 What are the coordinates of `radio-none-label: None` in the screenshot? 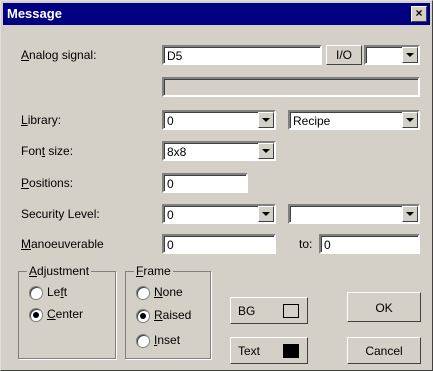 It's located at (168, 292).